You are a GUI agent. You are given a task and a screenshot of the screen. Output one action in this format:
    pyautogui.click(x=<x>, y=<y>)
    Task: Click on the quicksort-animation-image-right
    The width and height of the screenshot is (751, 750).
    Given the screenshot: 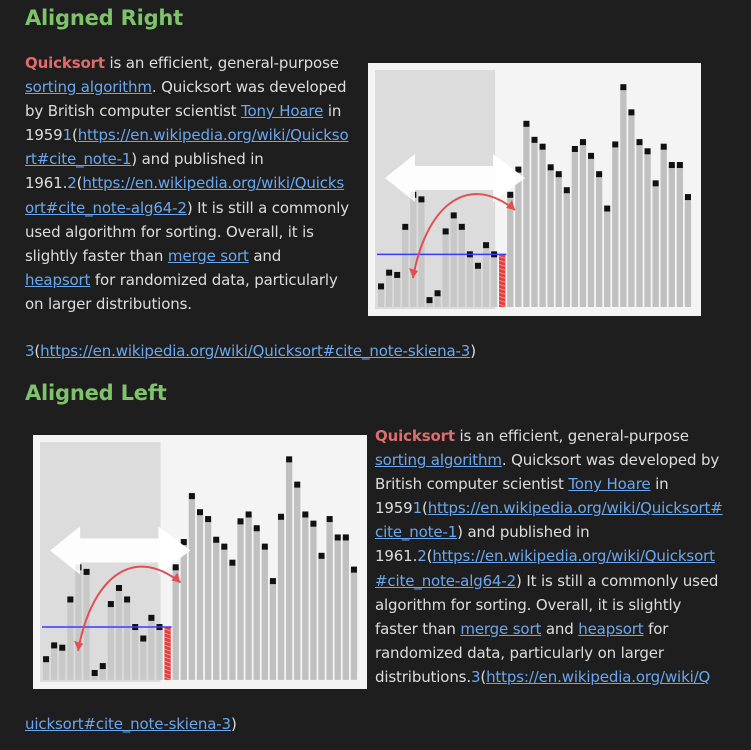 What is the action you would take?
    pyautogui.click(x=534, y=189)
    